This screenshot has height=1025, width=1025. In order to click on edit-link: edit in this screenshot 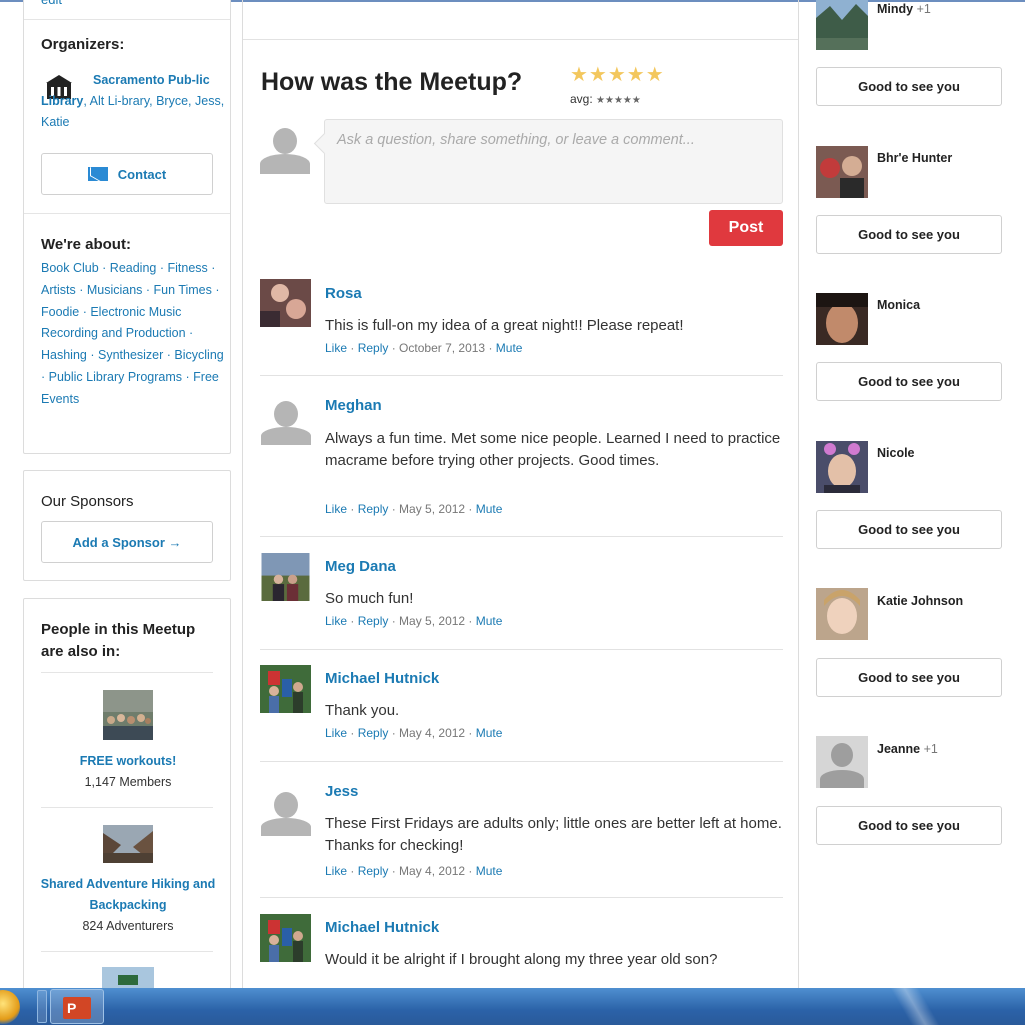, I will do `click(51, 3)`.